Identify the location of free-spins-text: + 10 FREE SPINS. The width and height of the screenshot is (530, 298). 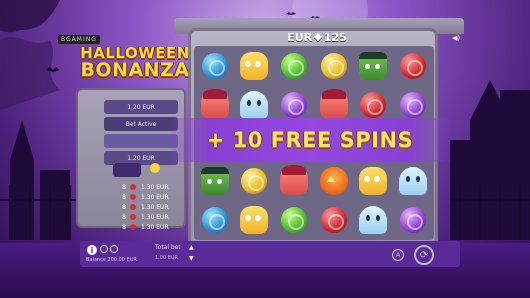
(310, 140).